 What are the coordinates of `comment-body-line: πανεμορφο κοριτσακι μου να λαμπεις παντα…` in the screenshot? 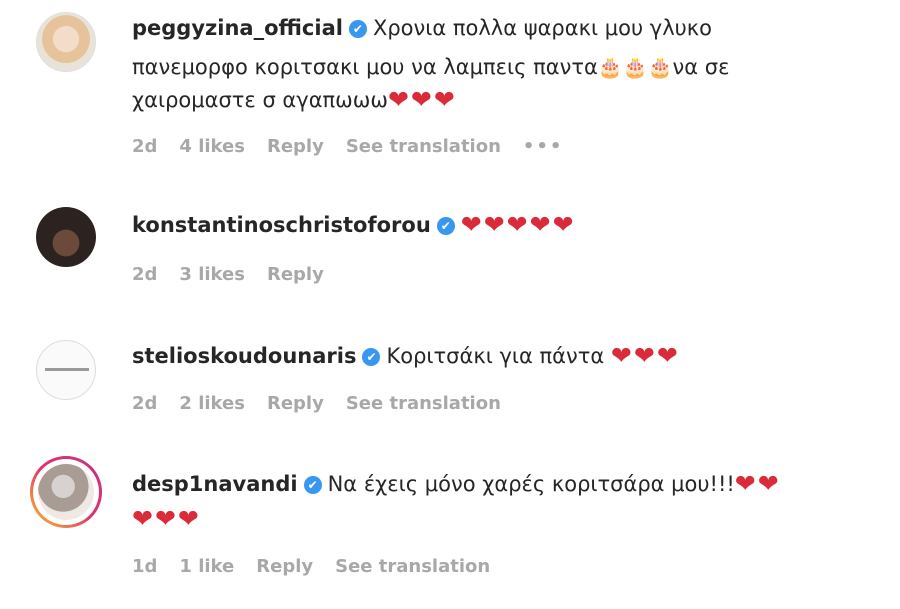 It's located at (430, 67).